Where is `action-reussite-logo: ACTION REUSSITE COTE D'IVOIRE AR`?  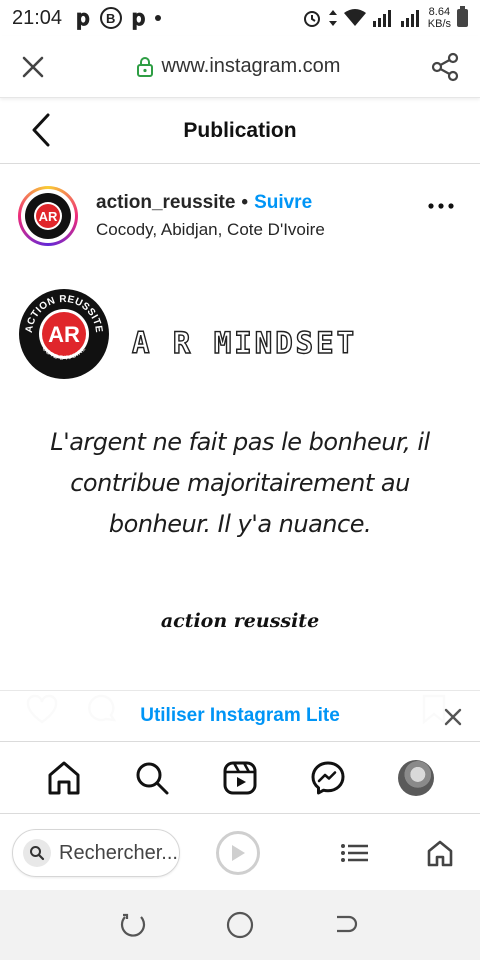 action-reussite-logo: ACTION REUSSITE COTE D'IVOIRE AR is located at coordinates (64, 334).